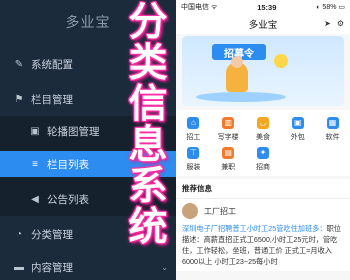 This screenshot has width=350, height=280. I want to click on chevron-down-icon: ⌄, so click(164, 267).